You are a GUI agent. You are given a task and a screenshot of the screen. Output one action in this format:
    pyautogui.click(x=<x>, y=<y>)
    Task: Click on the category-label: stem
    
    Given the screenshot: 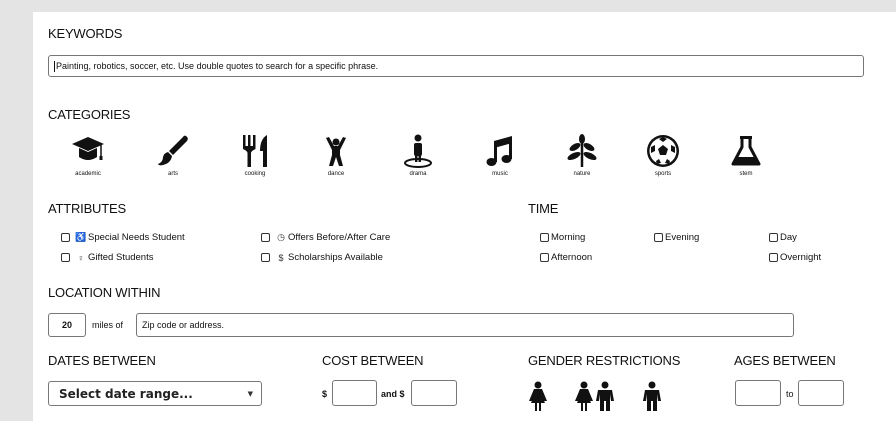 What is the action you would take?
    pyautogui.click(x=746, y=174)
    